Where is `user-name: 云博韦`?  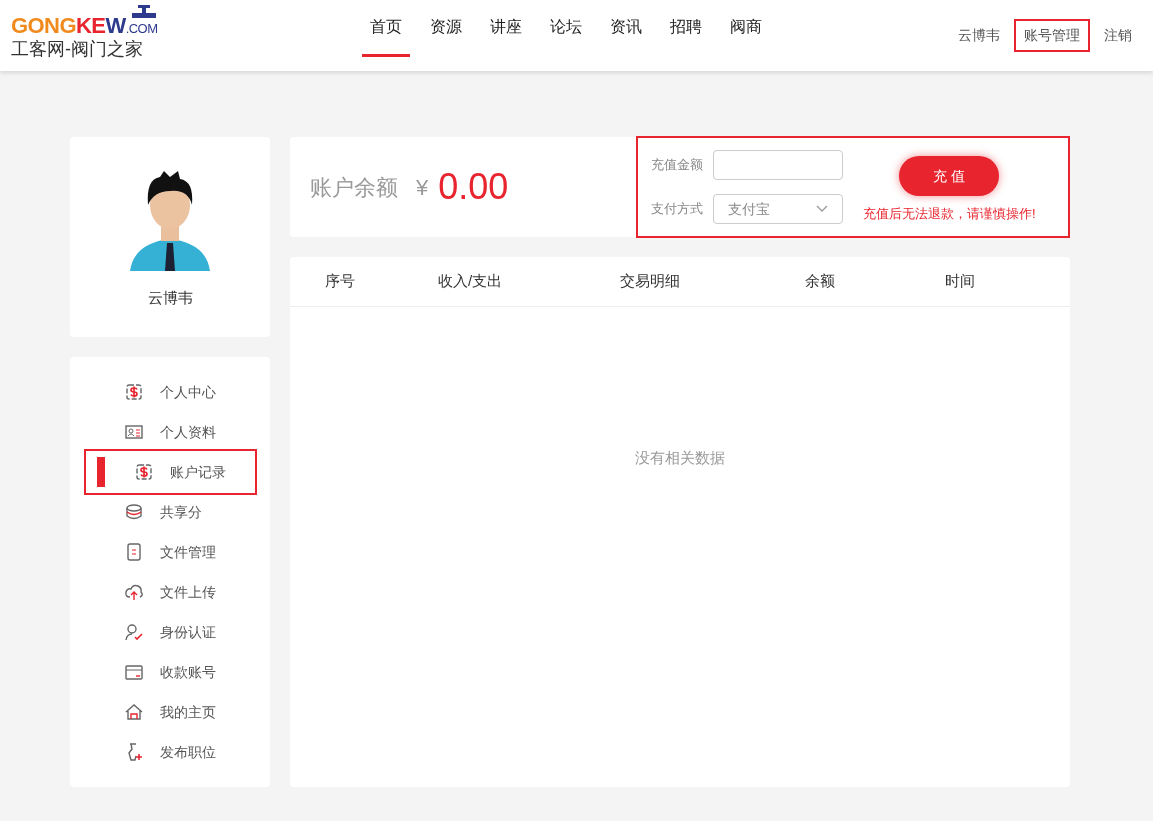 user-name: 云博韦 is located at coordinates (170, 298).